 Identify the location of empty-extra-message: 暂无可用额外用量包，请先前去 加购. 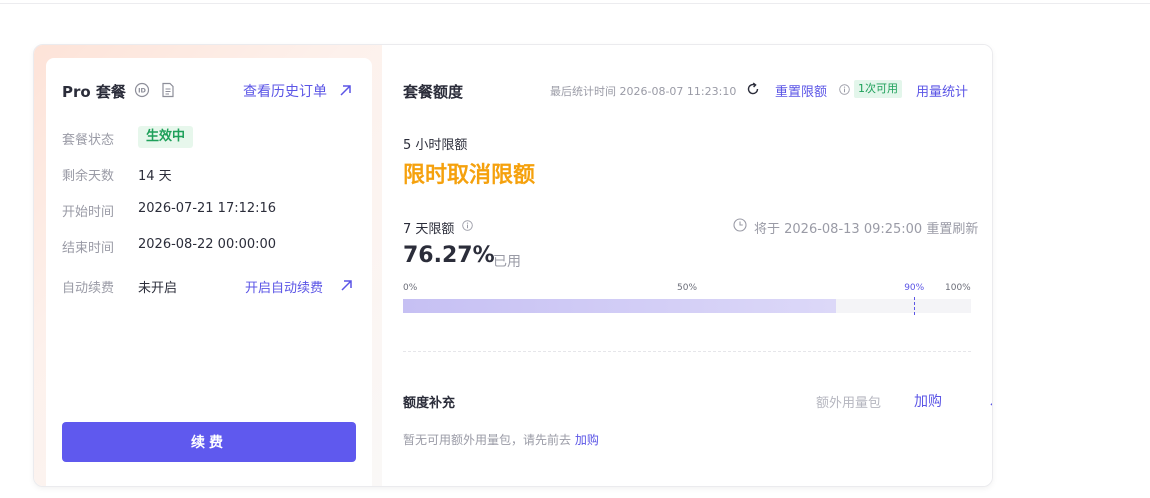
(501, 439).